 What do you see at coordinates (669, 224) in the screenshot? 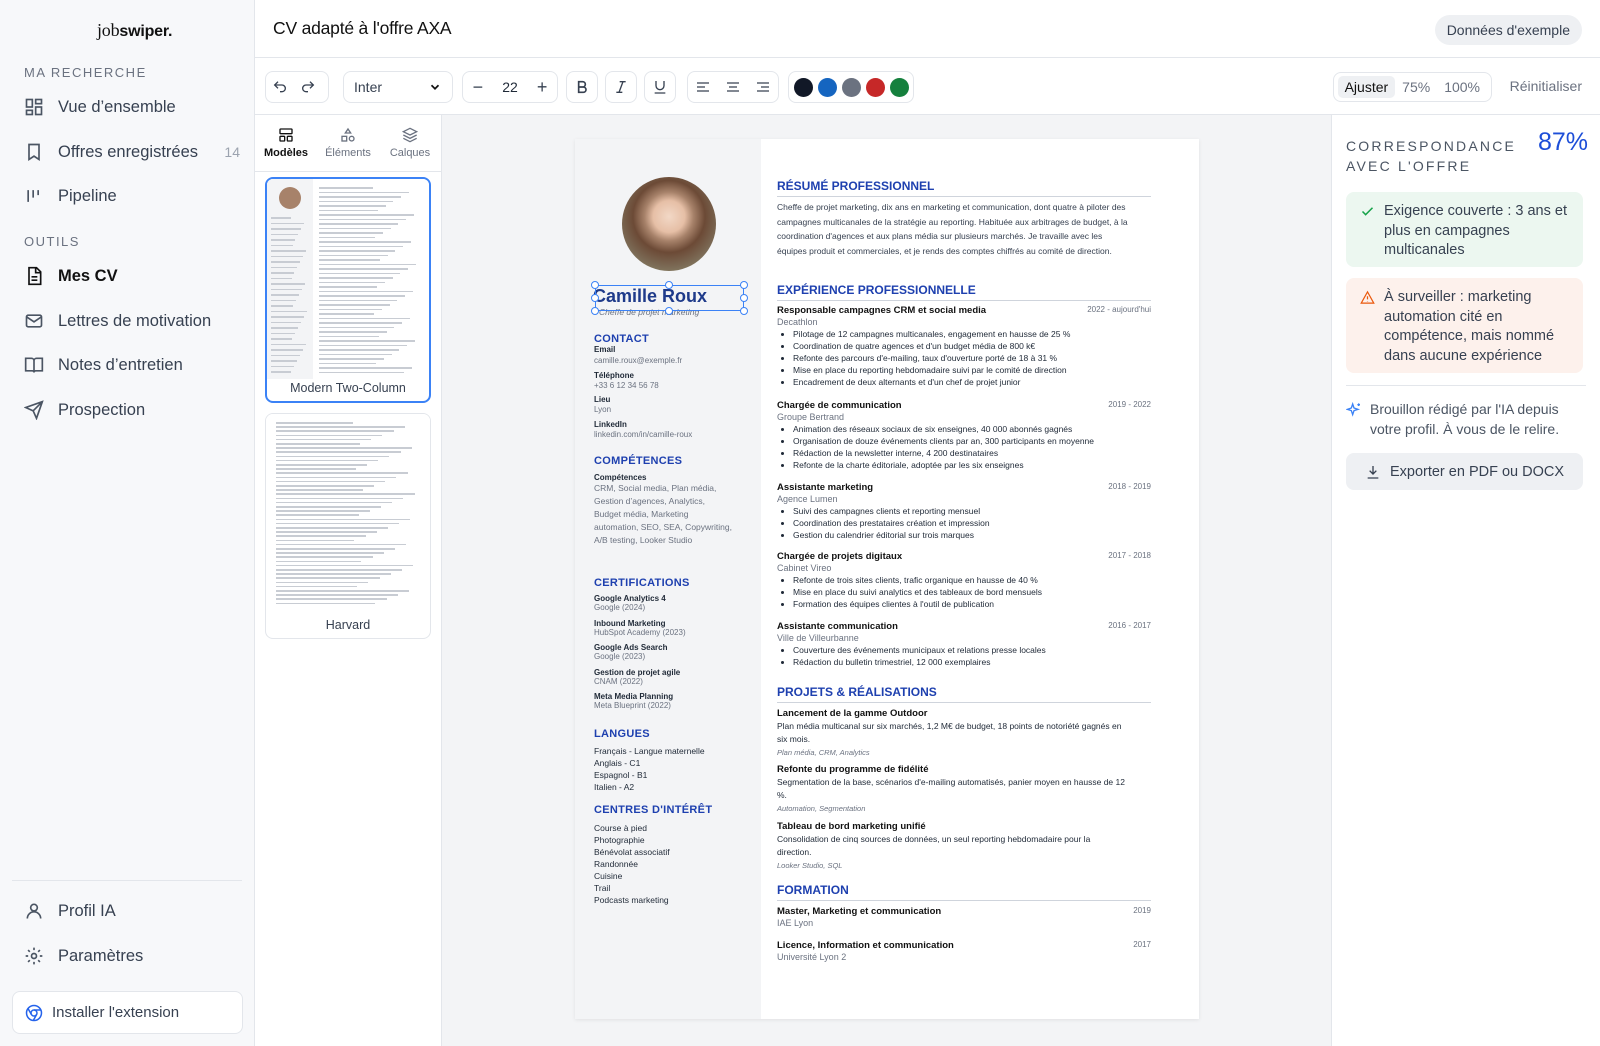
I see `profile-photo` at bounding box center [669, 224].